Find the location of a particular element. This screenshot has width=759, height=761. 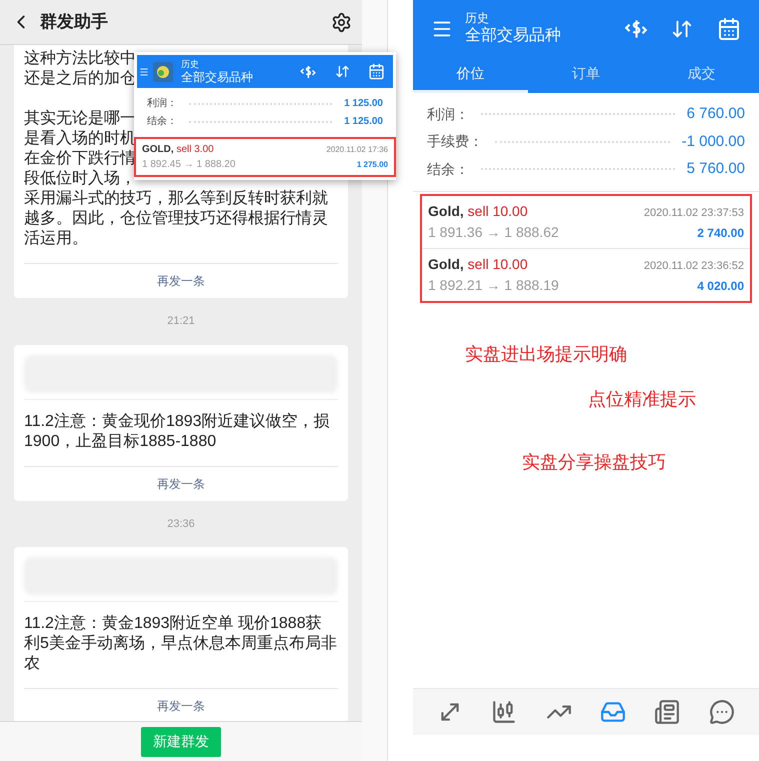

trade-title: GOLD, sell 3.00 is located at coordinates (178, 150).